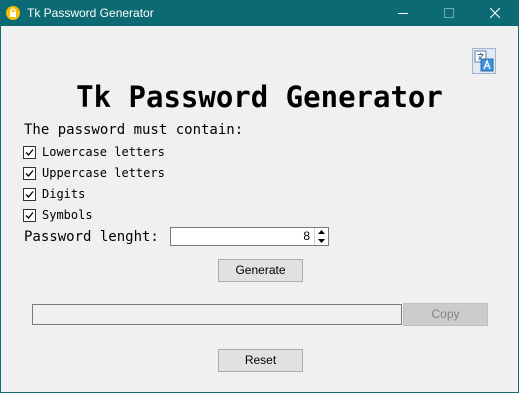 The image size is (519, 393). I want to click on uppercase-checkbox, so click(29, 173).